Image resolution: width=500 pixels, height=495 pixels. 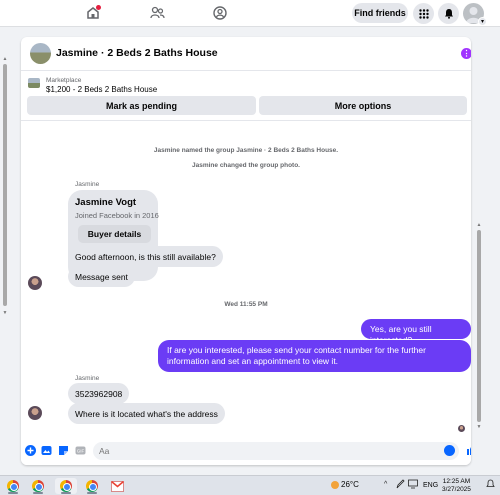 What do you see at coordinates (30, 450) in the screenshot?
I see `plus-circle-icon` at bounding box center [30, 450].